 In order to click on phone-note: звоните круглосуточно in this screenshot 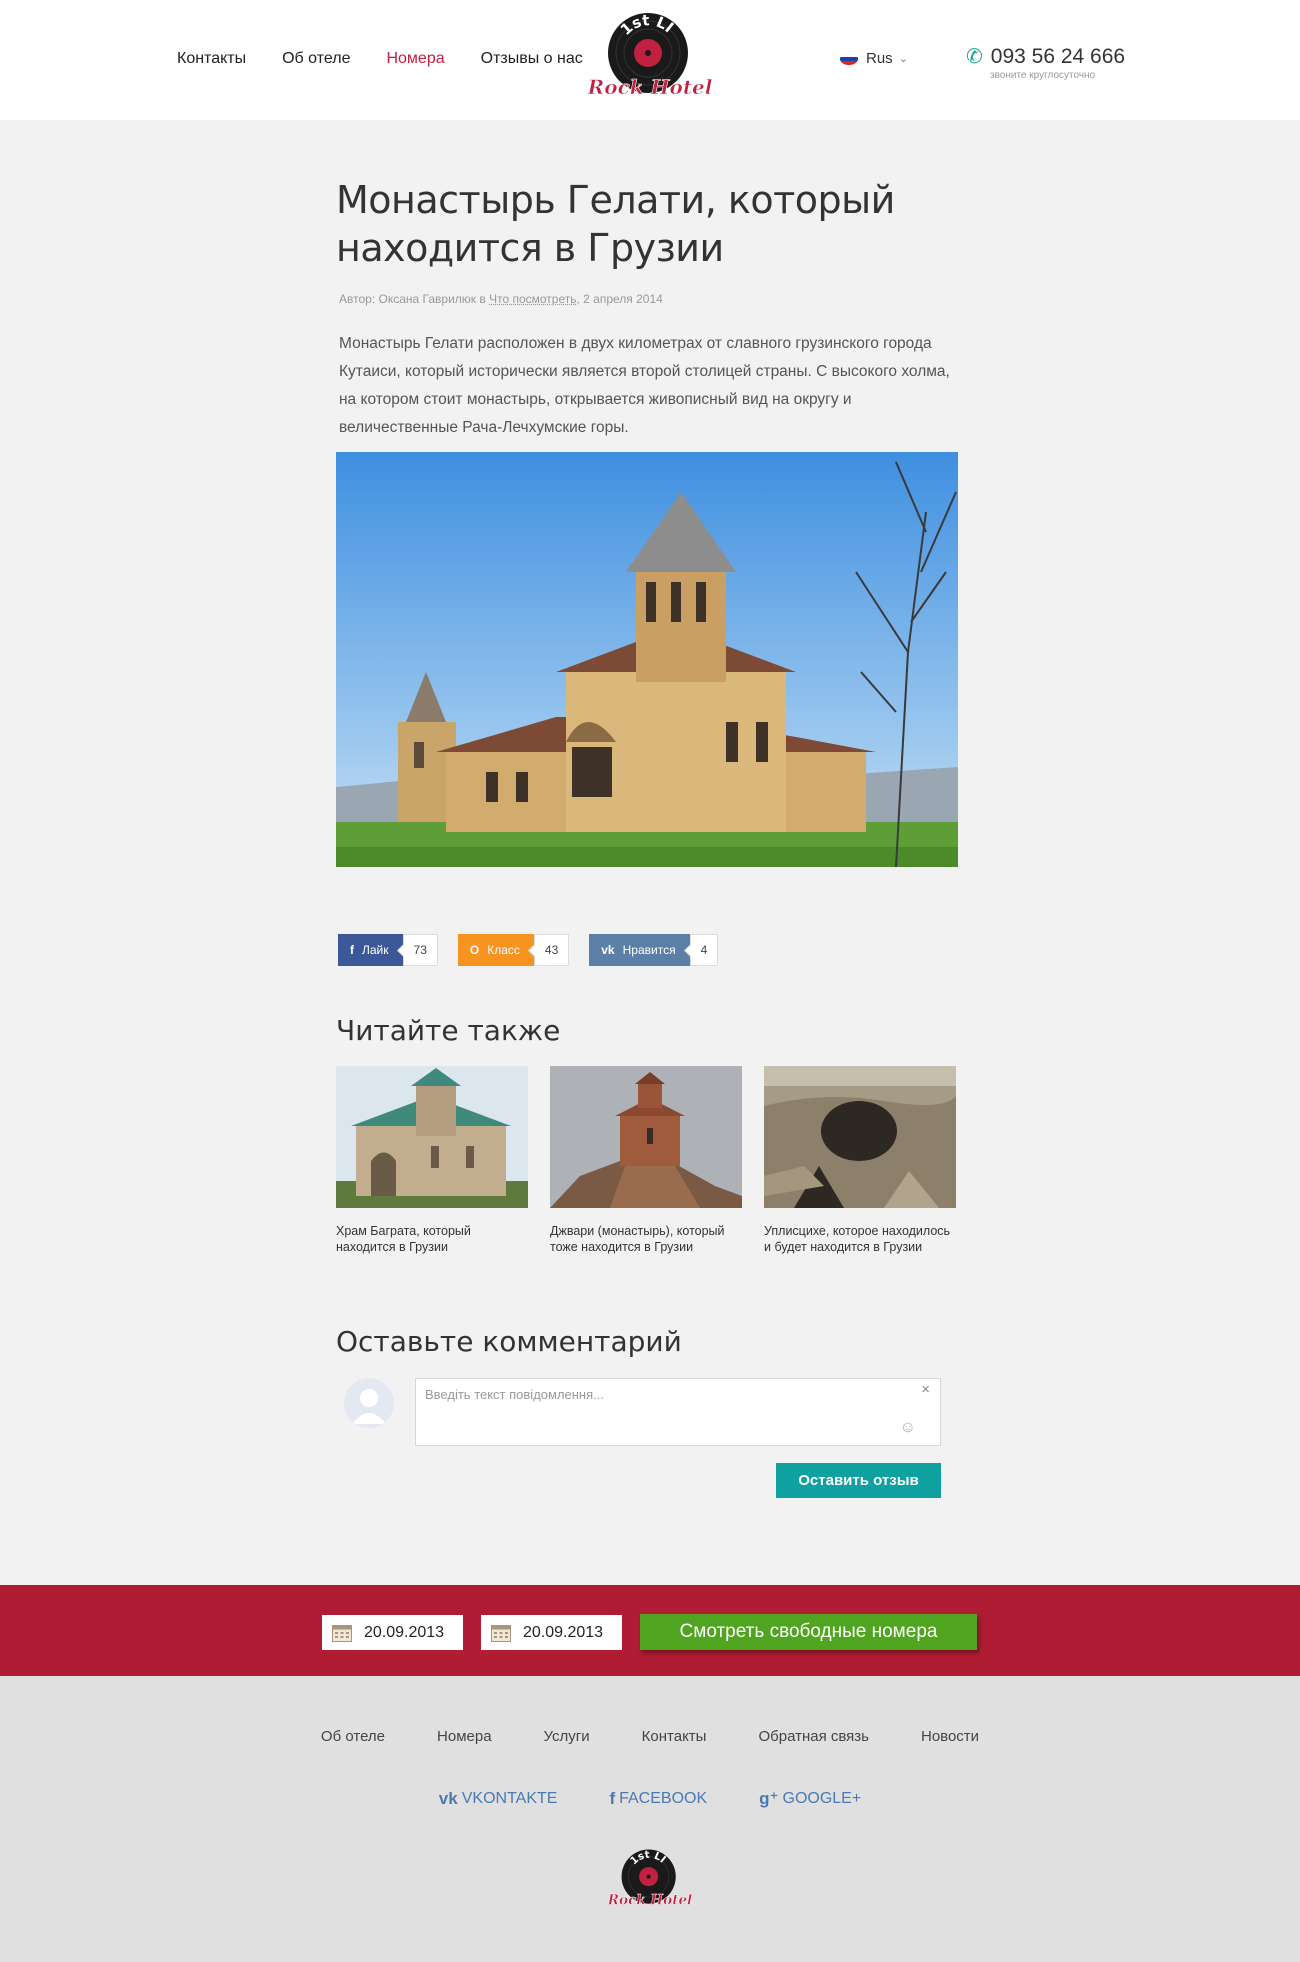, I will do `click(1043, 75)`.